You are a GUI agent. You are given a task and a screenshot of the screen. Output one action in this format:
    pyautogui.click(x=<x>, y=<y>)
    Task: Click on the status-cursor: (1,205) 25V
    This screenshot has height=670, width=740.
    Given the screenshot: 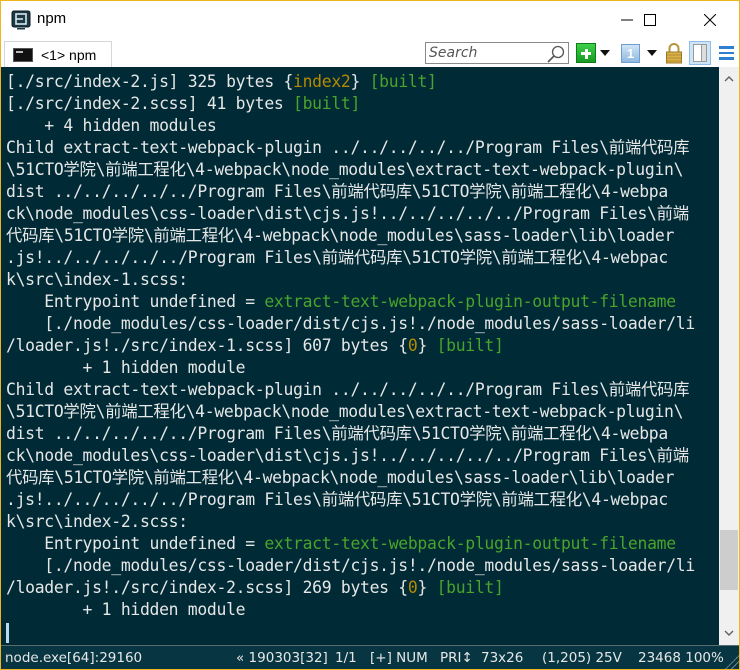 What is the action you would take?
    pyautogui.click(x=582, y=658)
    